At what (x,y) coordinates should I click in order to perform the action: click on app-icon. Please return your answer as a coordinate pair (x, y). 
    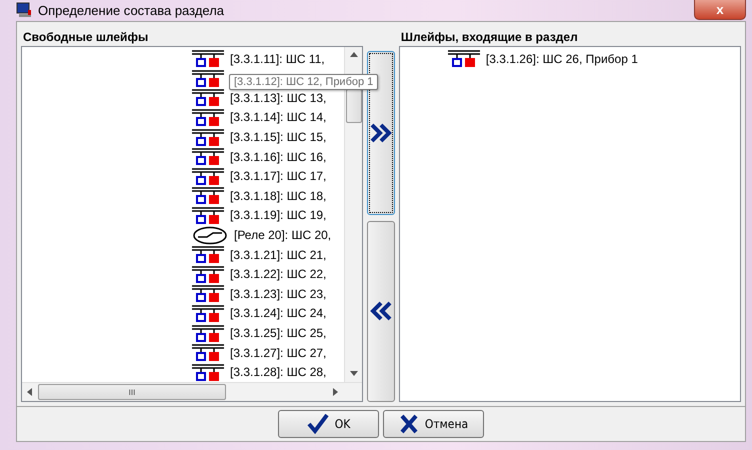
    Looking at the image, I should click on (24, 10).